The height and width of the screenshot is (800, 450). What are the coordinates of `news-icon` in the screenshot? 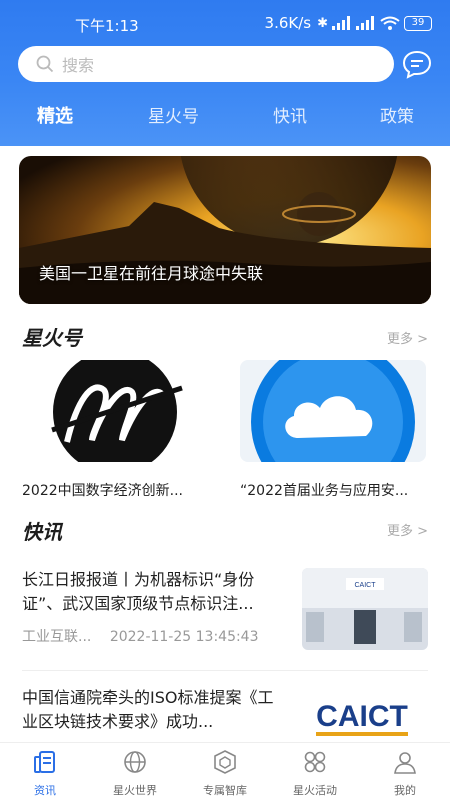 It's located at (44, 762).